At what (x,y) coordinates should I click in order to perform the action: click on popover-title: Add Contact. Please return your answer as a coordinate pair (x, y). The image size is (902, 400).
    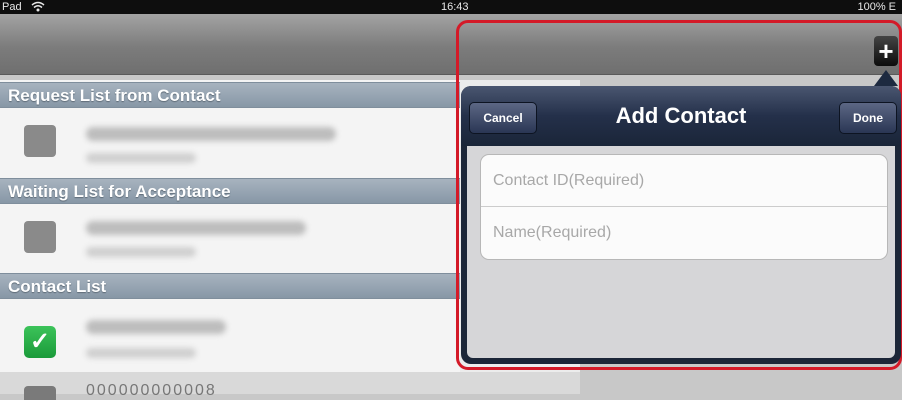
    Looking at the image, I should click on (681, 115).